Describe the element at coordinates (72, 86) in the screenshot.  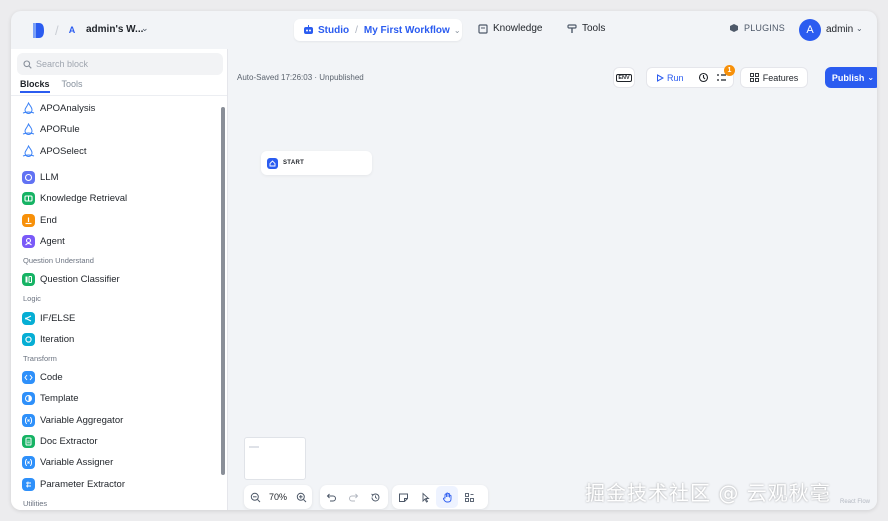
I see `tab-tools: Tools` at that location.